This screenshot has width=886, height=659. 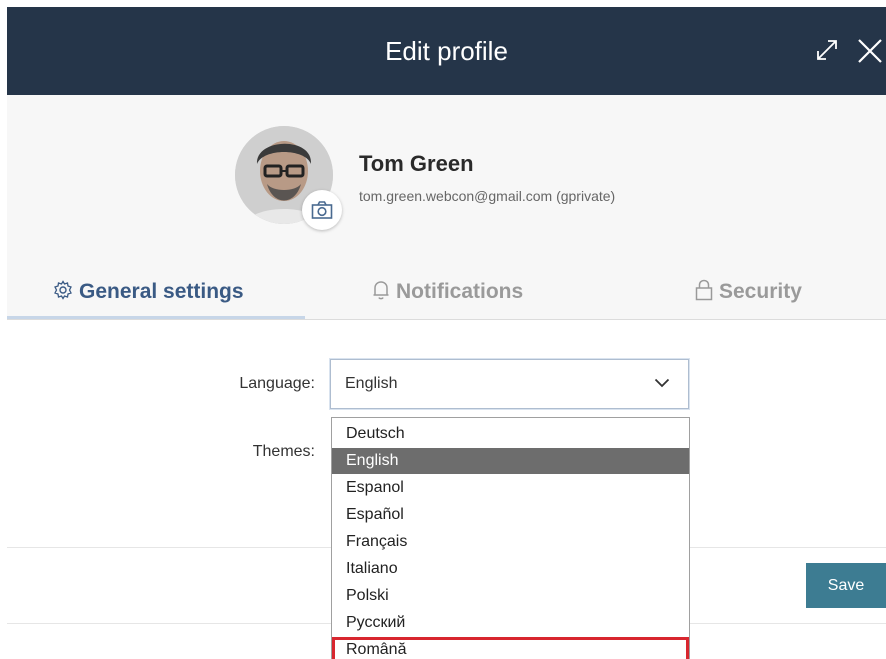 I want to click on language-label: Language:, so click(x=277, y=383).